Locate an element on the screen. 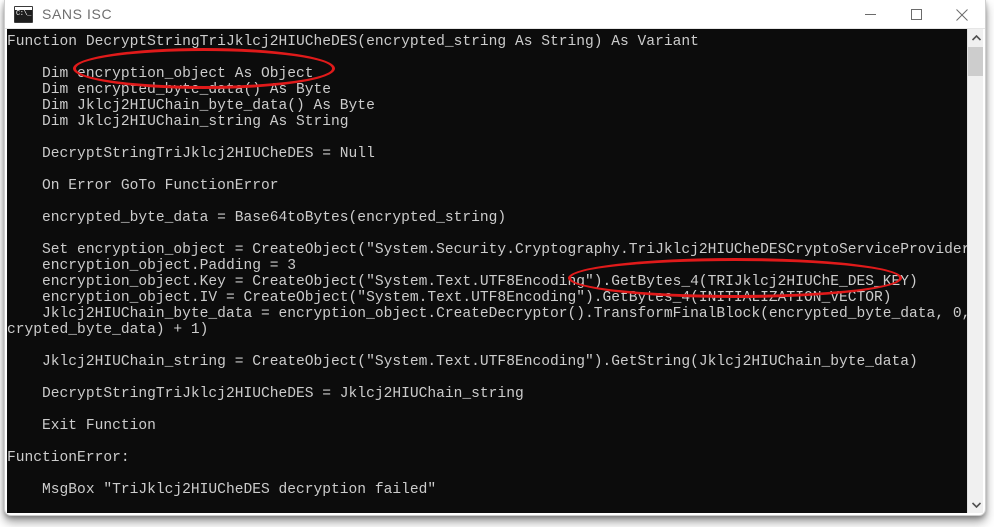 This screenshot has width=994, height=527. chevron-down-icon is located at coordinates (975, 504).